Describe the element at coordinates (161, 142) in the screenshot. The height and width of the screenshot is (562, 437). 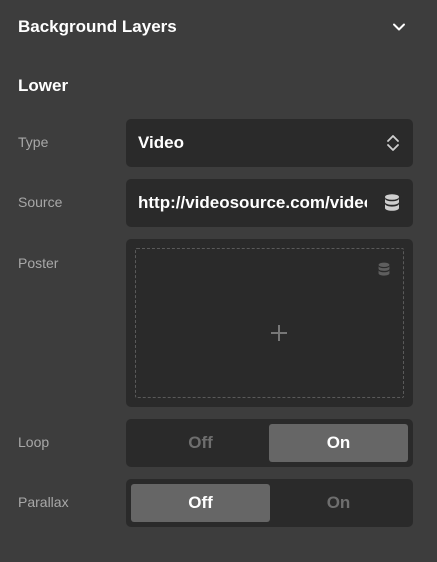
I see `type-select-value: Video` at that location.